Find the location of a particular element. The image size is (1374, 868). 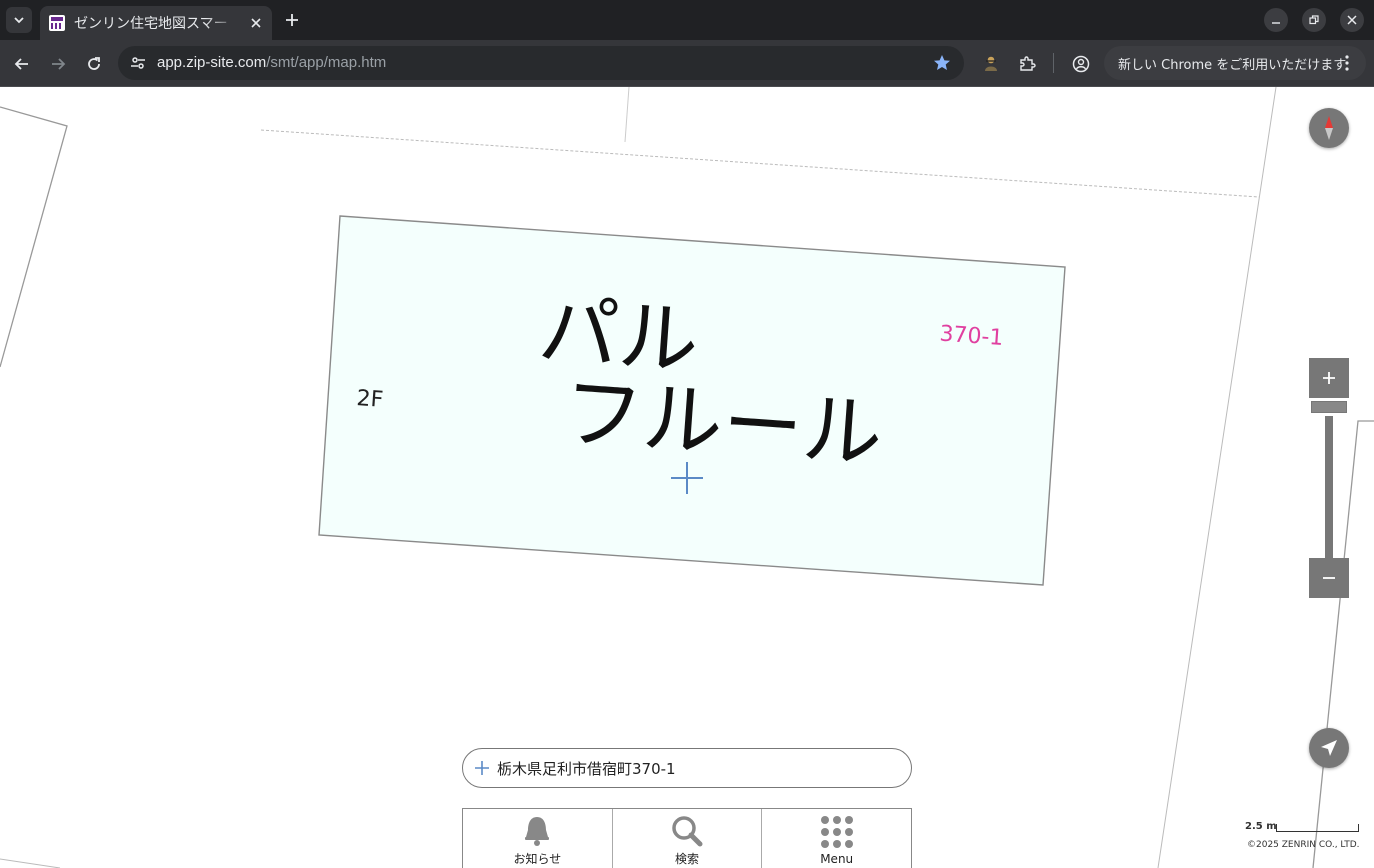

star-icon is located at coordinates (942, 63).